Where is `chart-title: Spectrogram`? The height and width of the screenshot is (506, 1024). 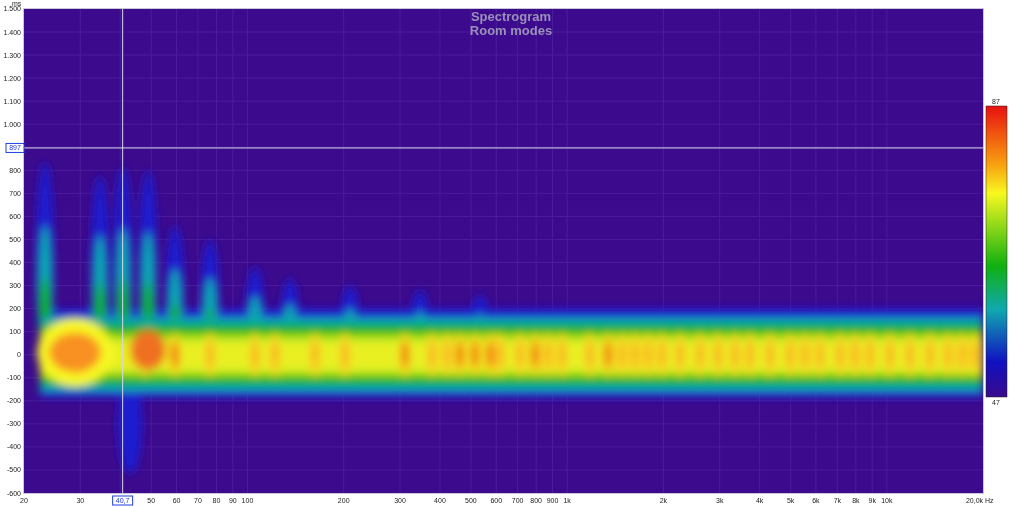
chart-title: Spectrogram is located at coordinates (511, 16).